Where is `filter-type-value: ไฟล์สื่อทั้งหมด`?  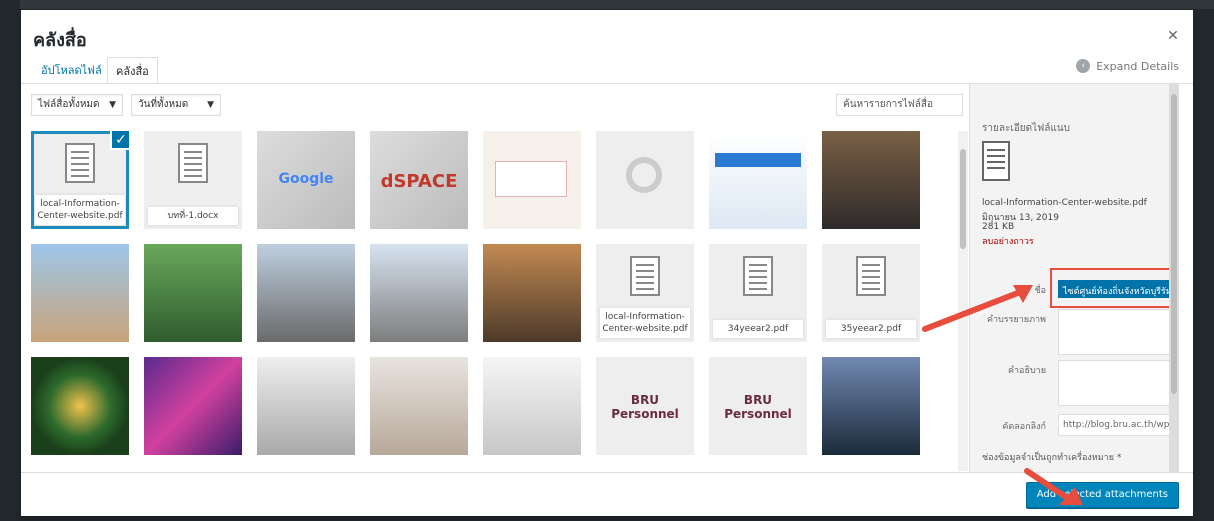
filter-type-value: ไฟล์สื่อทั้งหมด is located at coordinates (69, 104).